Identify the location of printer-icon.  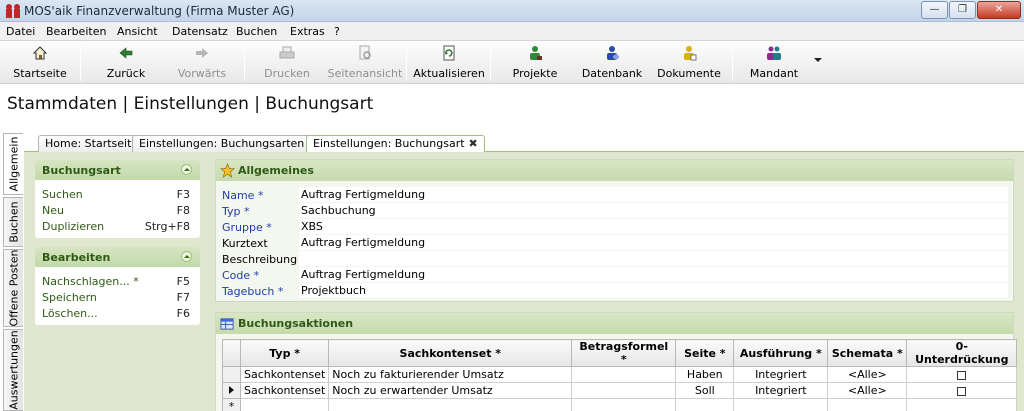
(287, 52).